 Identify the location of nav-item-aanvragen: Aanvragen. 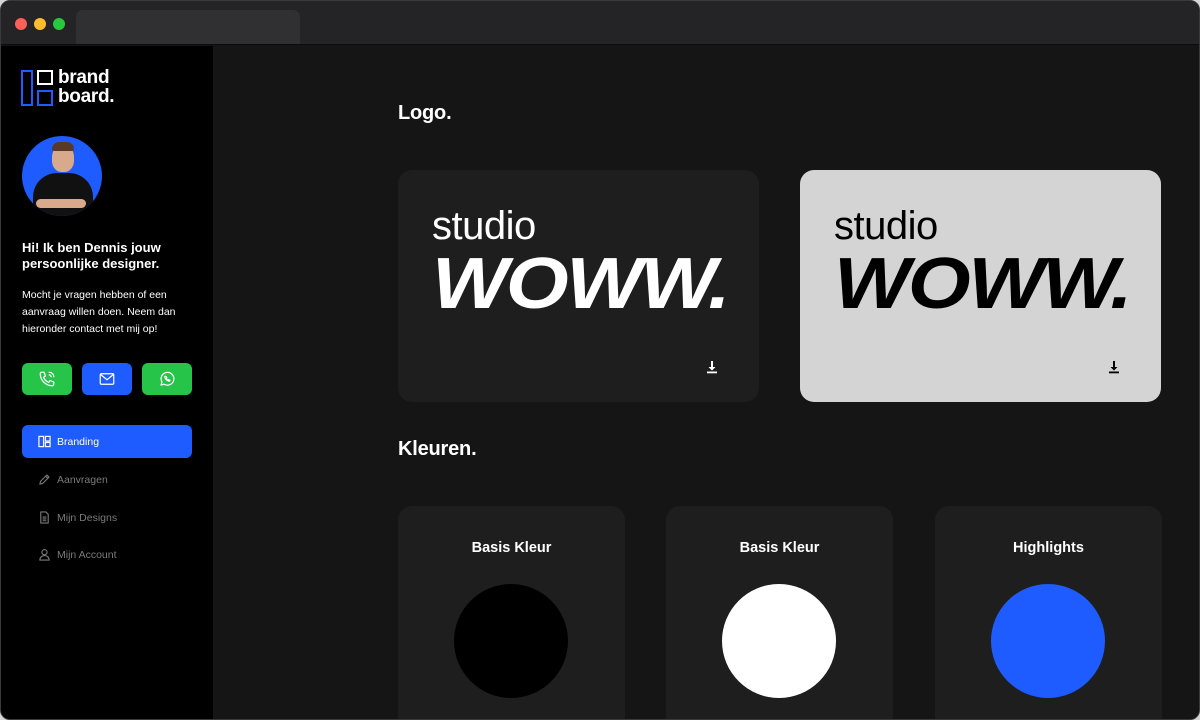
(107, 479).